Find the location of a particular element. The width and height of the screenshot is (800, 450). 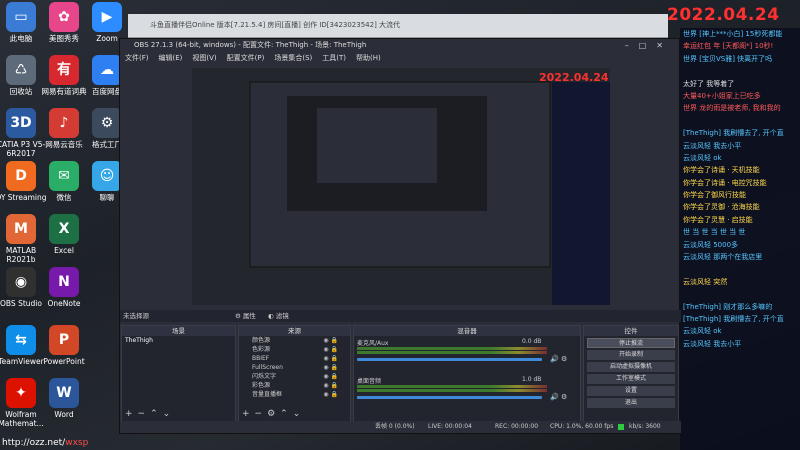

controls-dock-title: 控件 is located at coordinates (631, 331).